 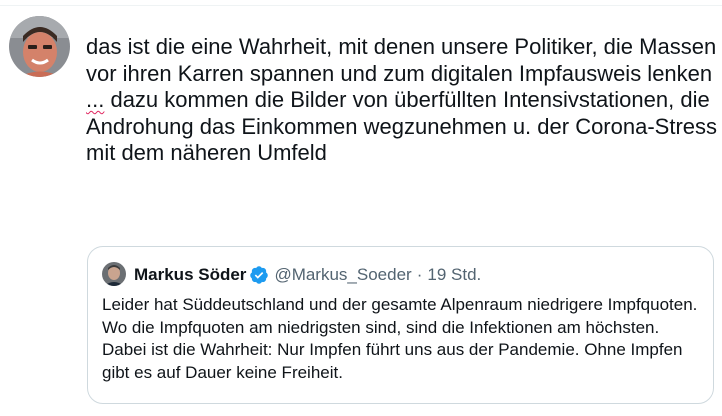 I want to click on quoted-author-avatar, so click(x=114, y=274).